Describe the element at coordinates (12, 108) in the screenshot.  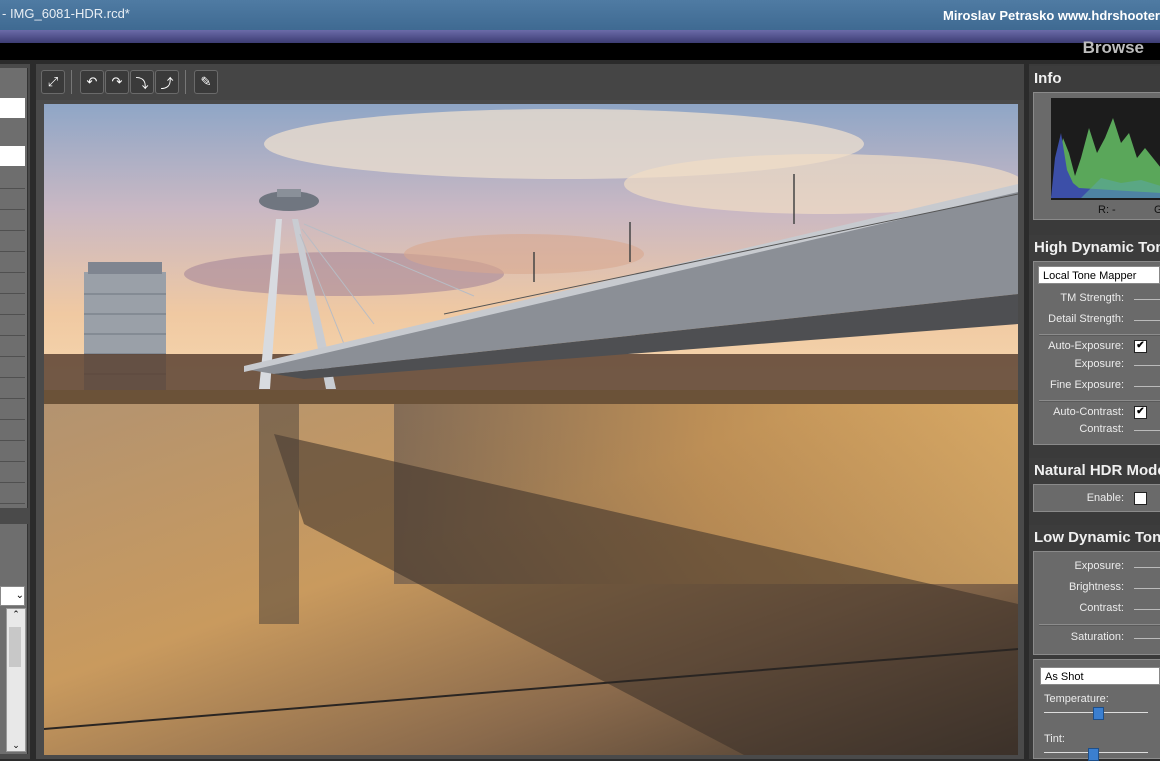
I see `left-input-field` at that location.